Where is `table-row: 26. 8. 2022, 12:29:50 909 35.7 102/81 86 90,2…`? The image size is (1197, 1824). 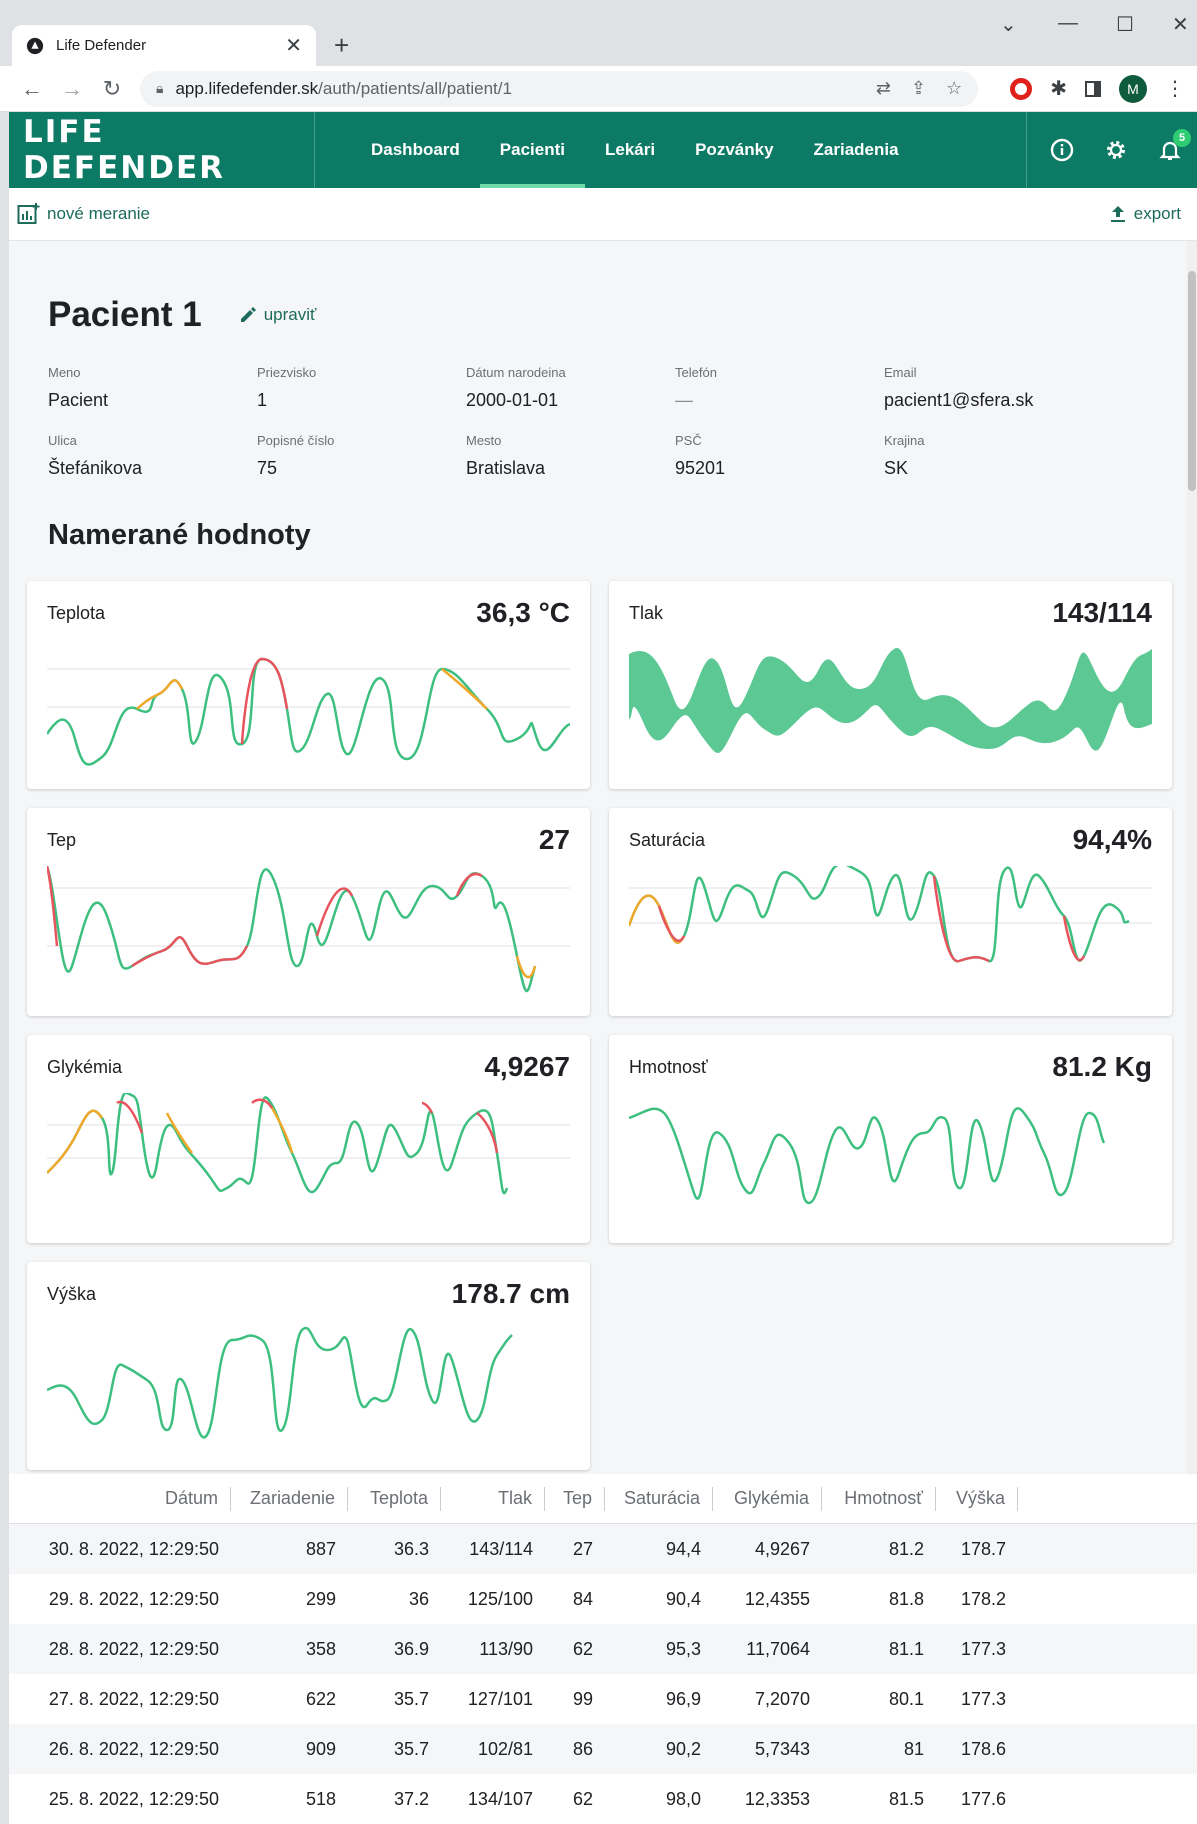 table-row: 26. 8. 2022, 12:29:50 909 35.7 102/81 86 90,2… is located at coordinates (603, 1749).